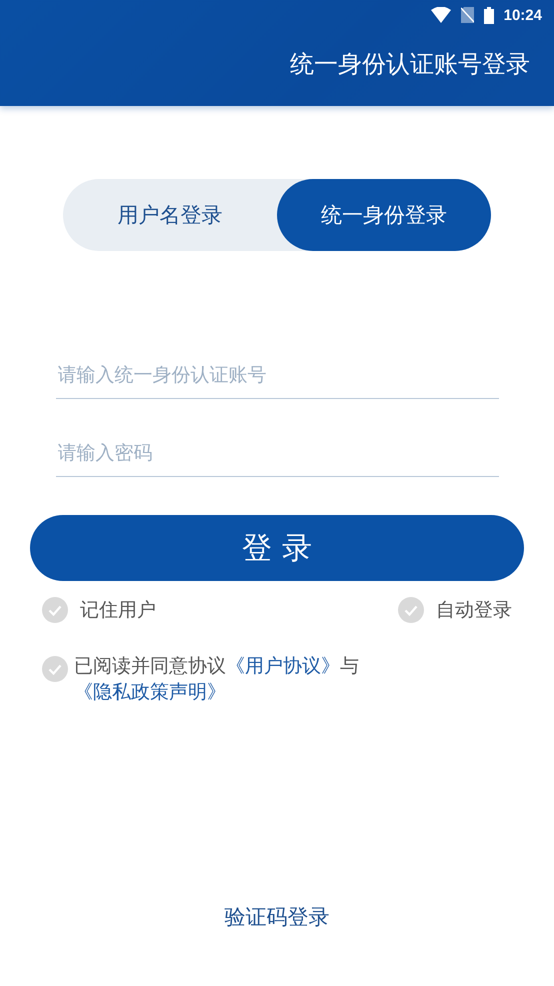 This screenshot has height=986, width=554. What do you see at coordinates (410, 64) in the screenshot?
I see `window-title: 统一身份认证账号登录` at bounding box center [410, 64].